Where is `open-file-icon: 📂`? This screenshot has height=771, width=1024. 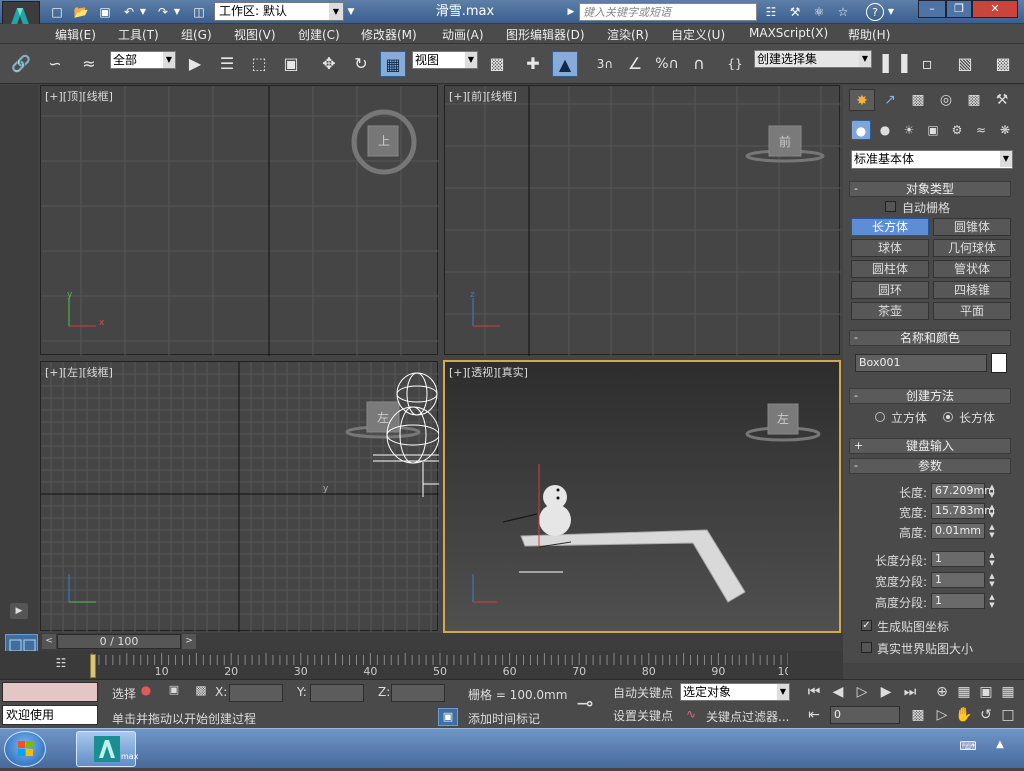 open-file-icon: 📂 is located at coordinates (81, 12).